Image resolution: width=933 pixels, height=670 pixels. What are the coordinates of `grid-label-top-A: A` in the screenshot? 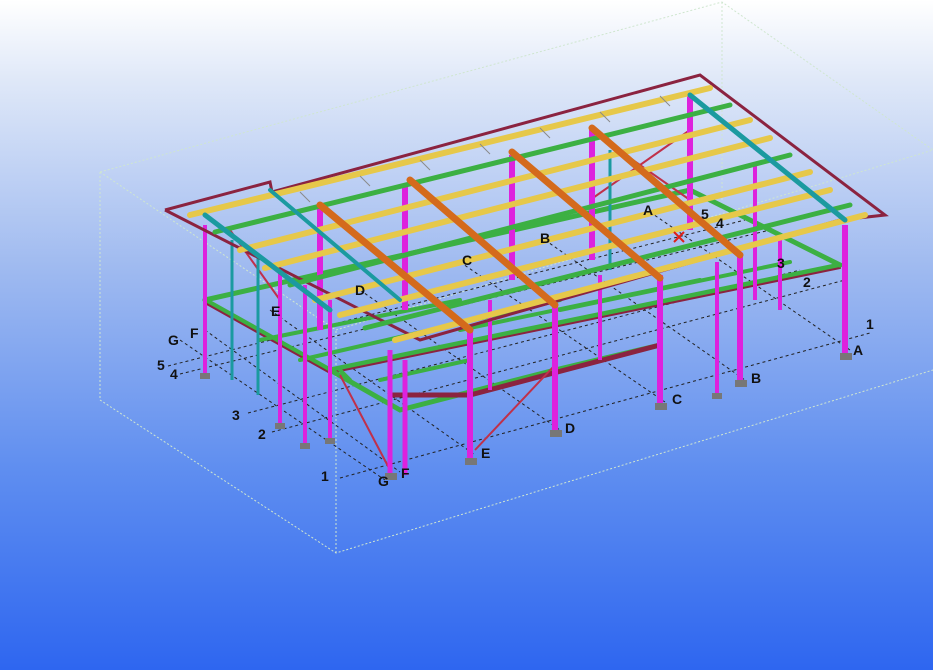 It's located at (648, 210).